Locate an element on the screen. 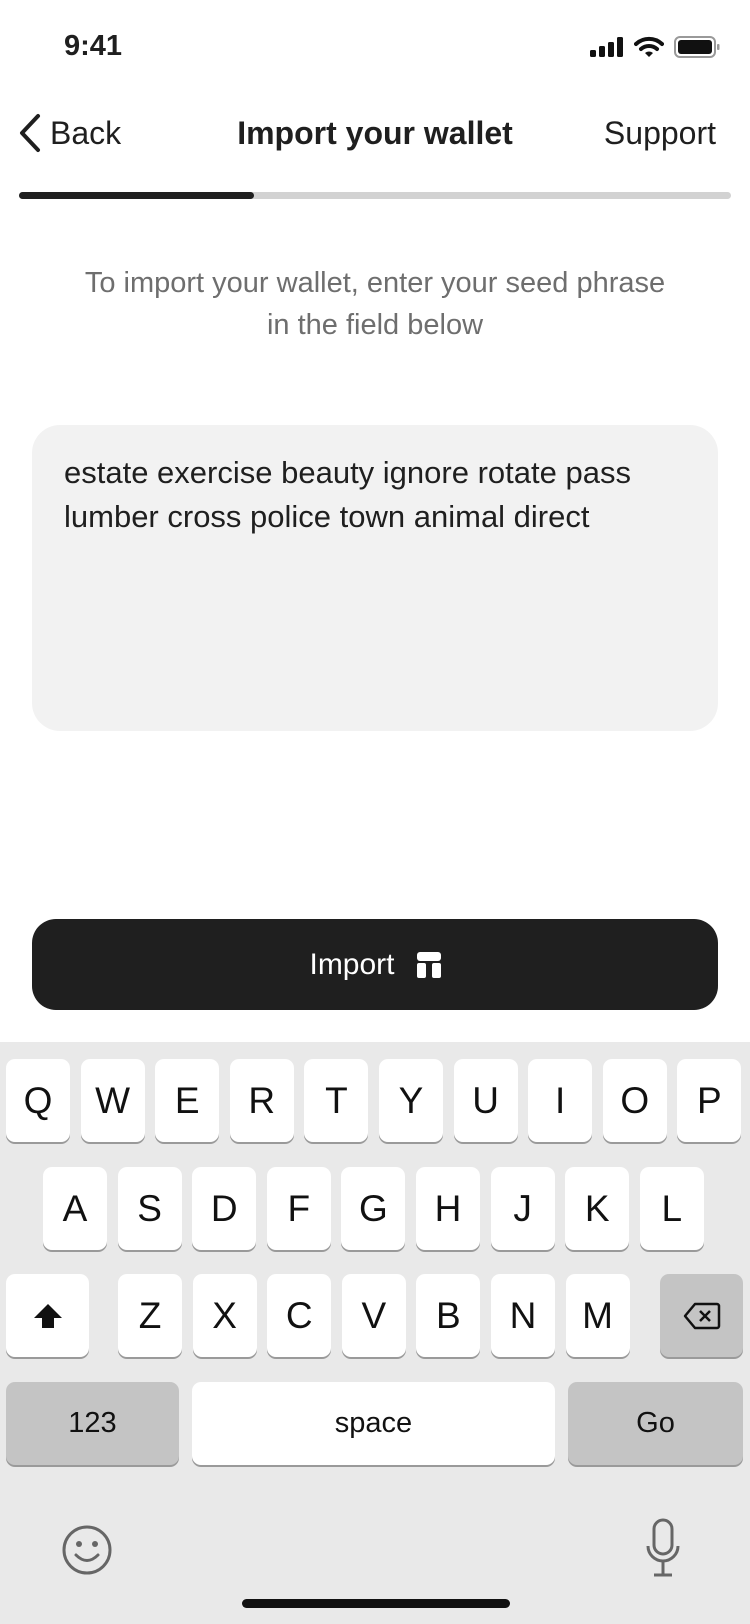  key-h: H is located at coordinates (448, 1208).